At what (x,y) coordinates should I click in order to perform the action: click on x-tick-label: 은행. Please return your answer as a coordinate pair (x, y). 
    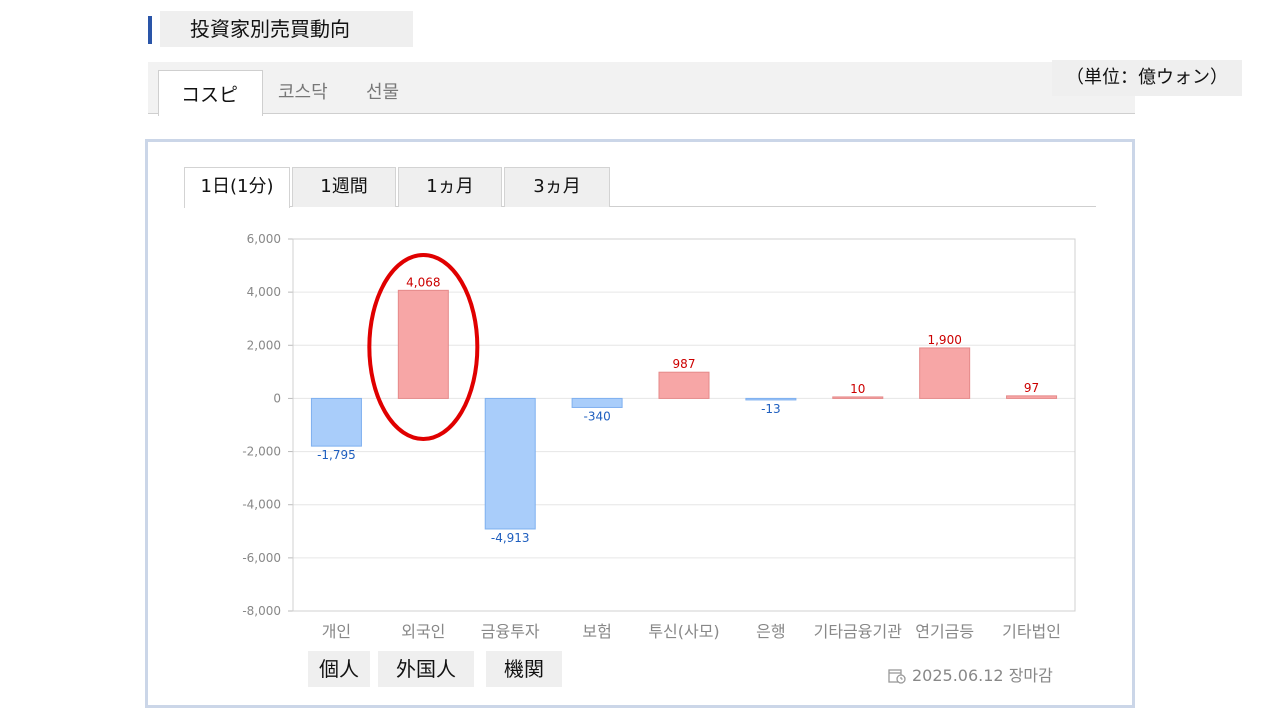
    Looking at the image, I should click on (770, 631).